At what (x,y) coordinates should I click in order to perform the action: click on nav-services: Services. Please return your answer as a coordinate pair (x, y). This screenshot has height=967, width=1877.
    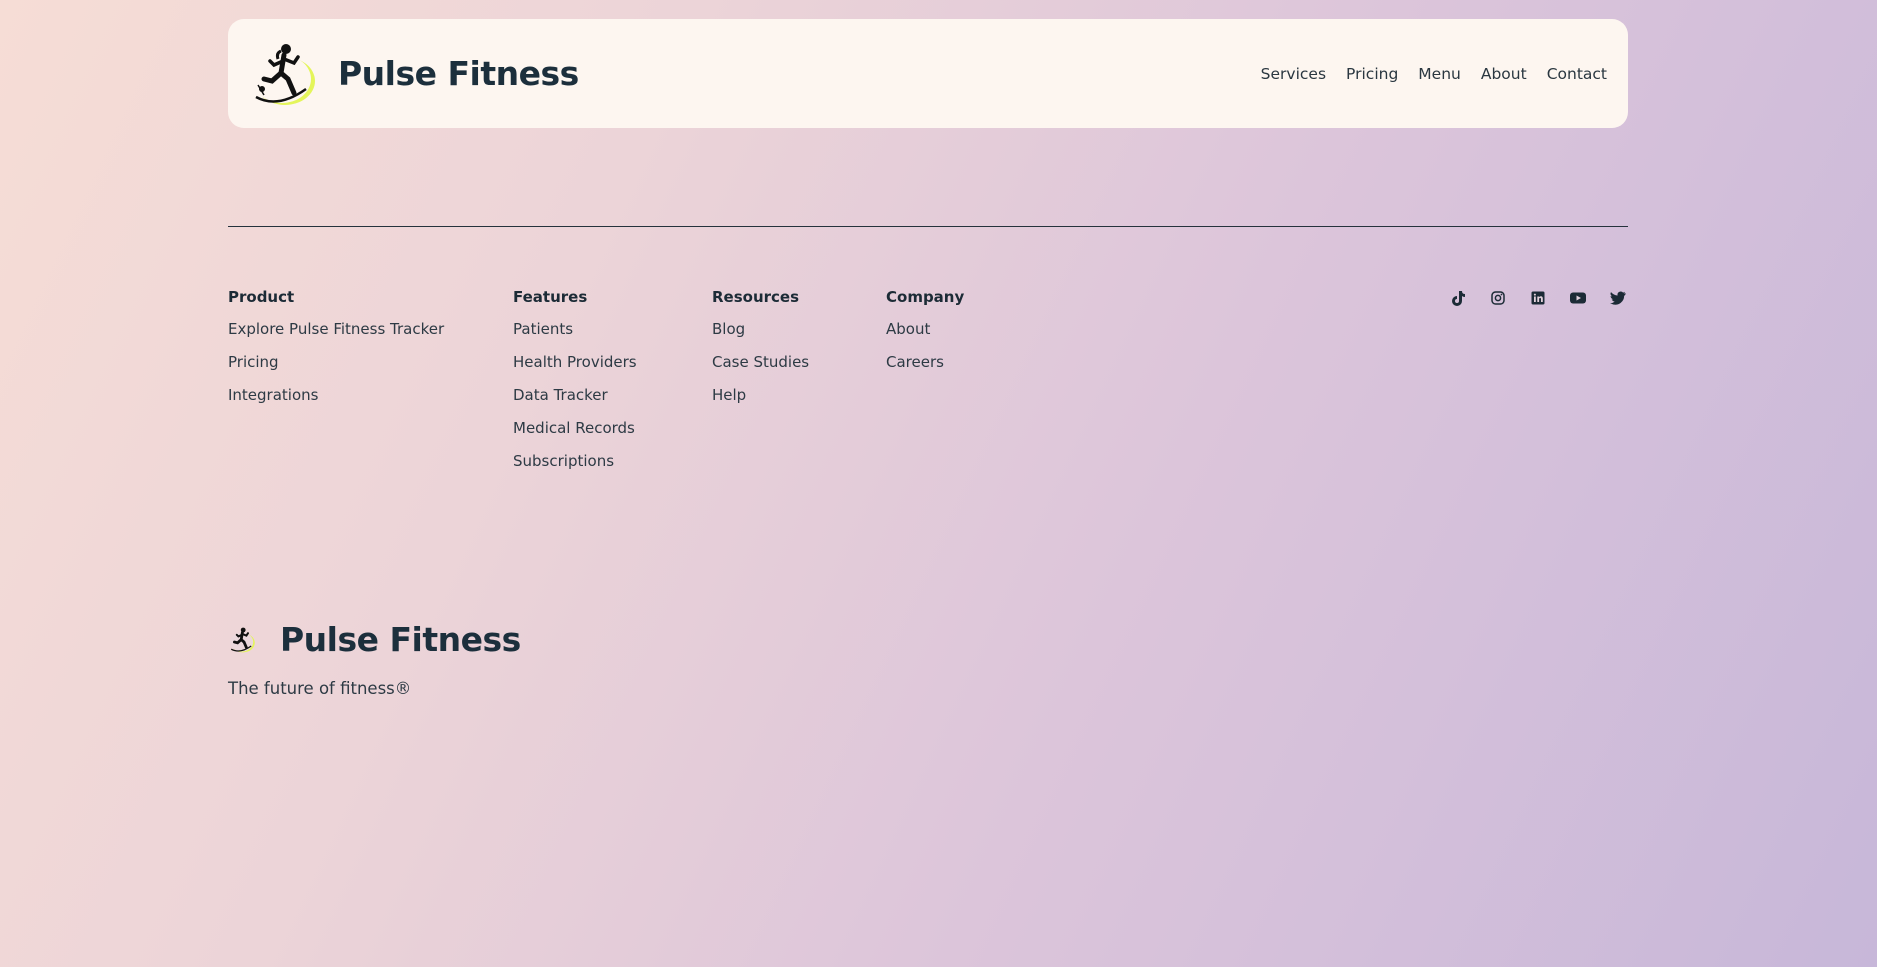
    Looking at the image, I should click on (1293, 74).